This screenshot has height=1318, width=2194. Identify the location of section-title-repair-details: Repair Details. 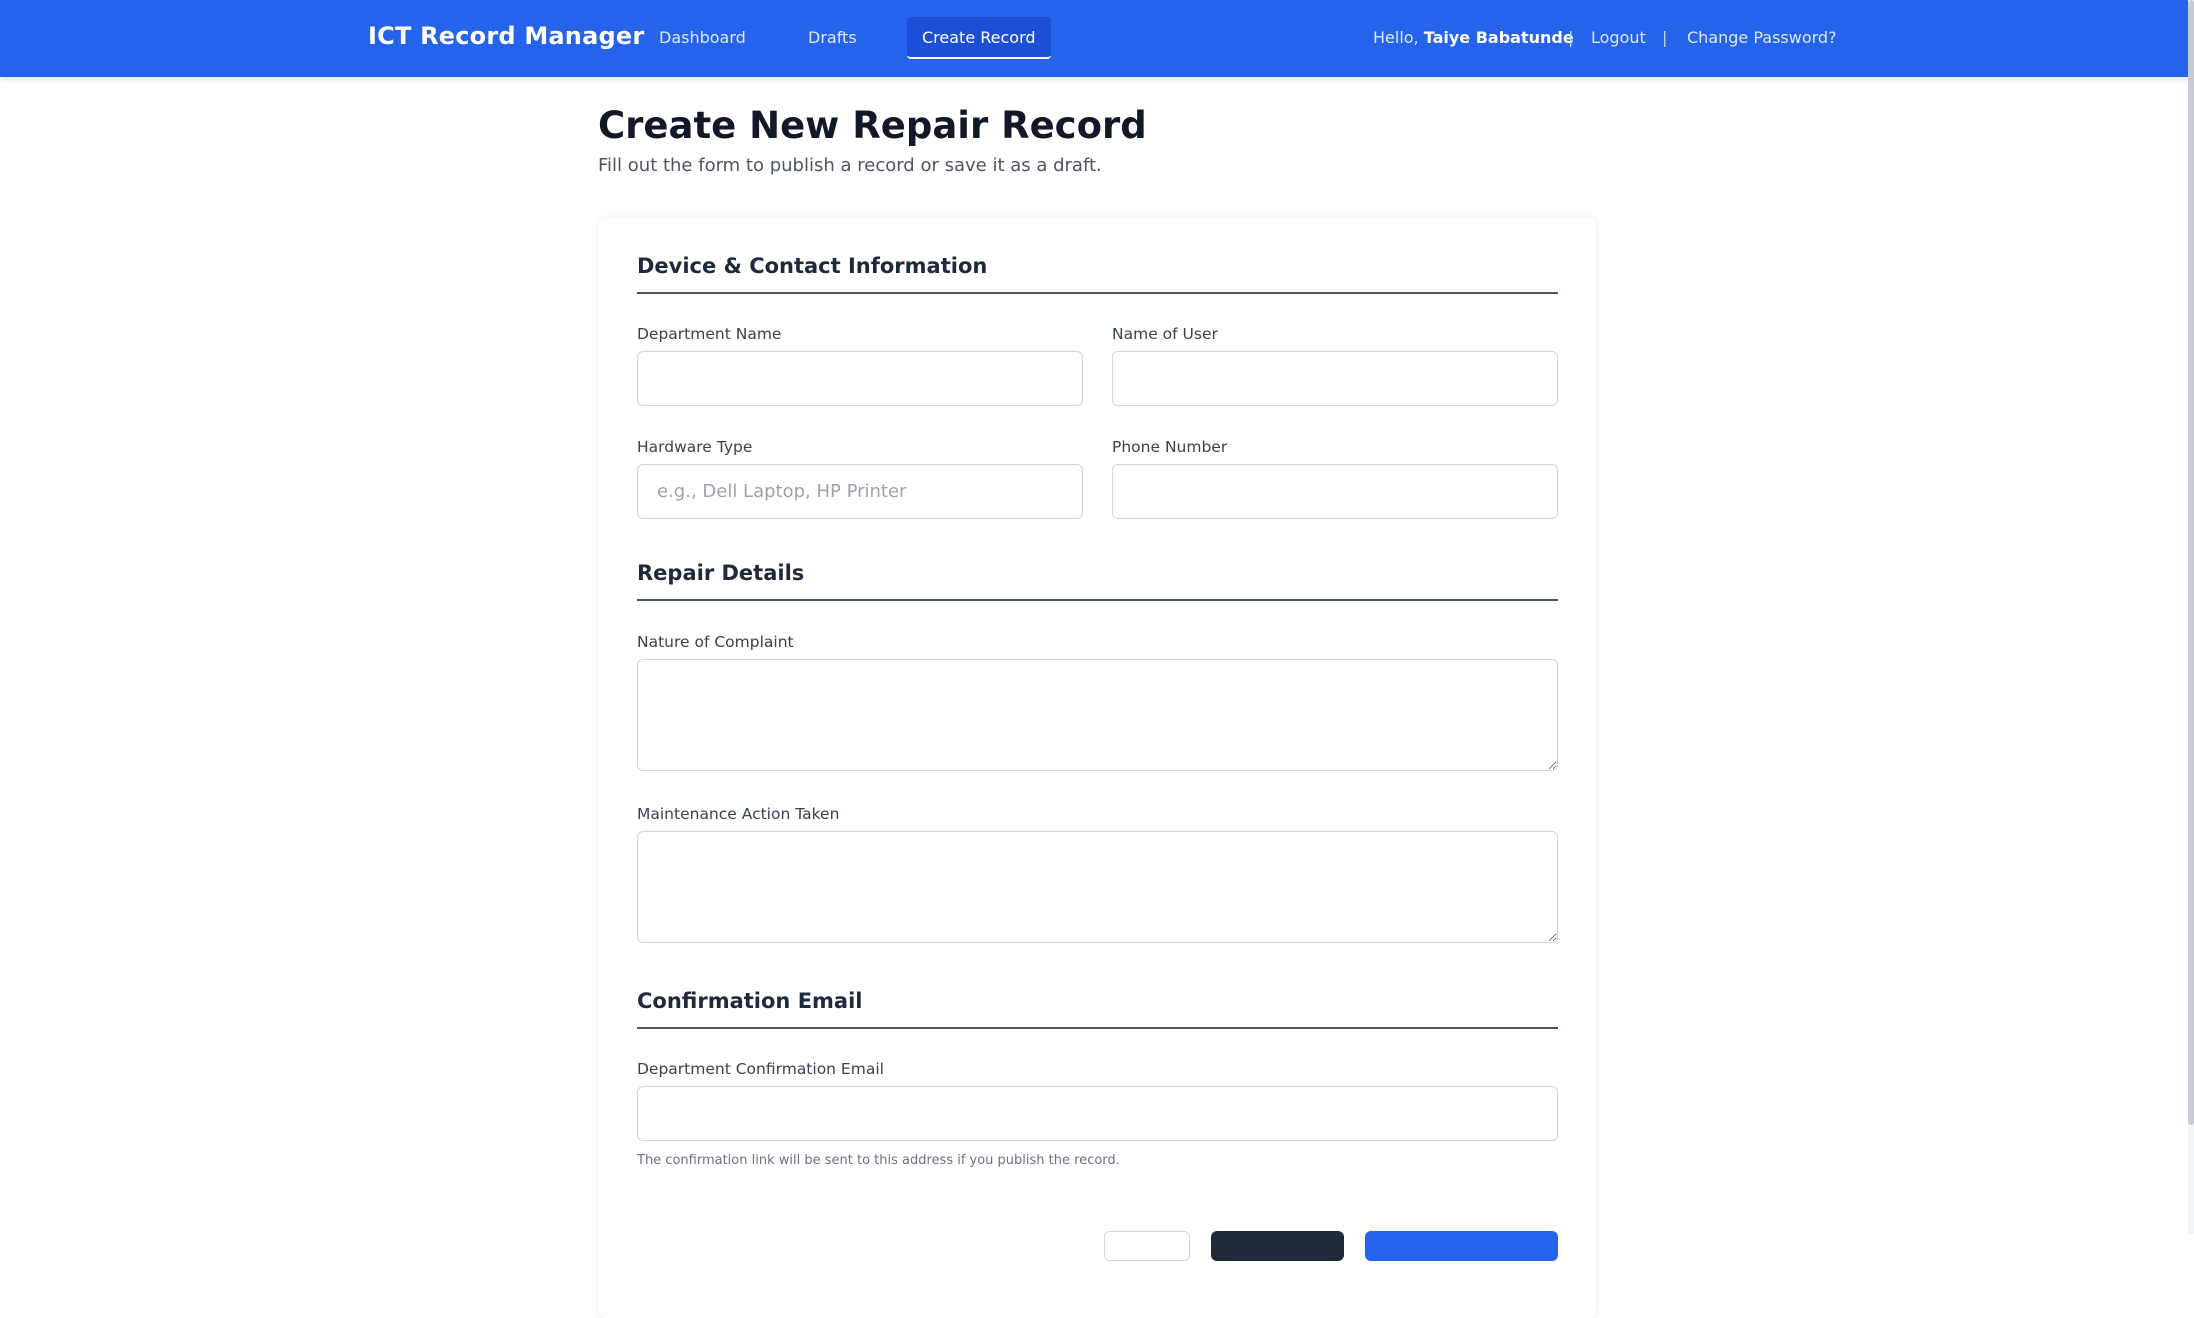
(721, 573).